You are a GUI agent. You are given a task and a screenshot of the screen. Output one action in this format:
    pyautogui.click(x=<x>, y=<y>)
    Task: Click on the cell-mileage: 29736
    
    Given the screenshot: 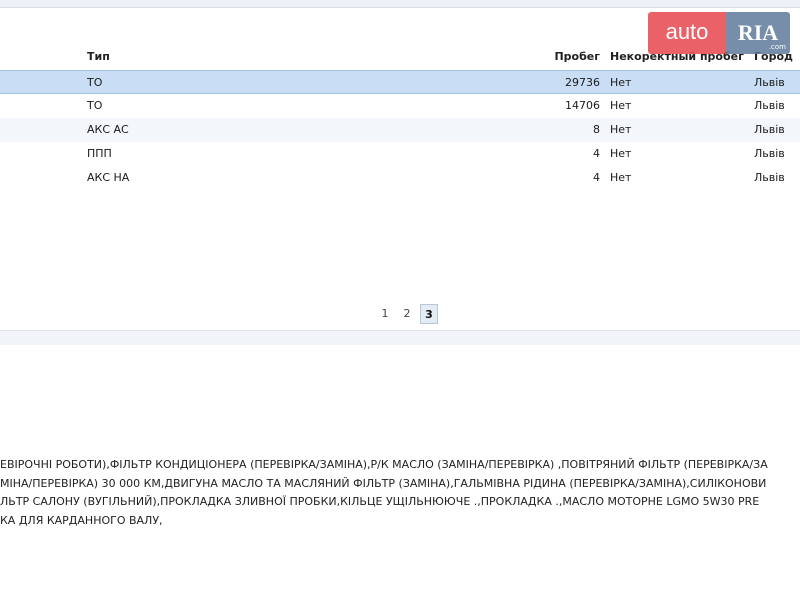 What is the action you would take?
    pyautogui.click(x=582, y=82)
    